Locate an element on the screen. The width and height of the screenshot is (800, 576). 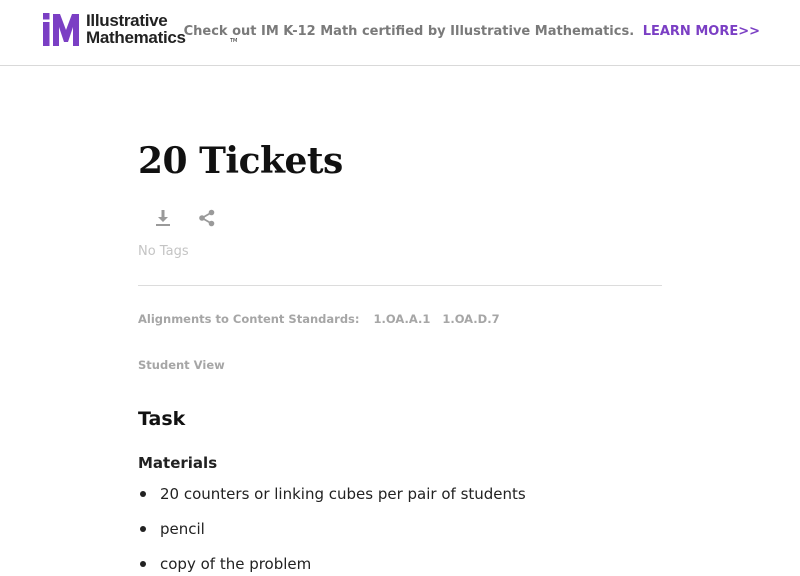
download-icon is located at coordinates (163, 218).